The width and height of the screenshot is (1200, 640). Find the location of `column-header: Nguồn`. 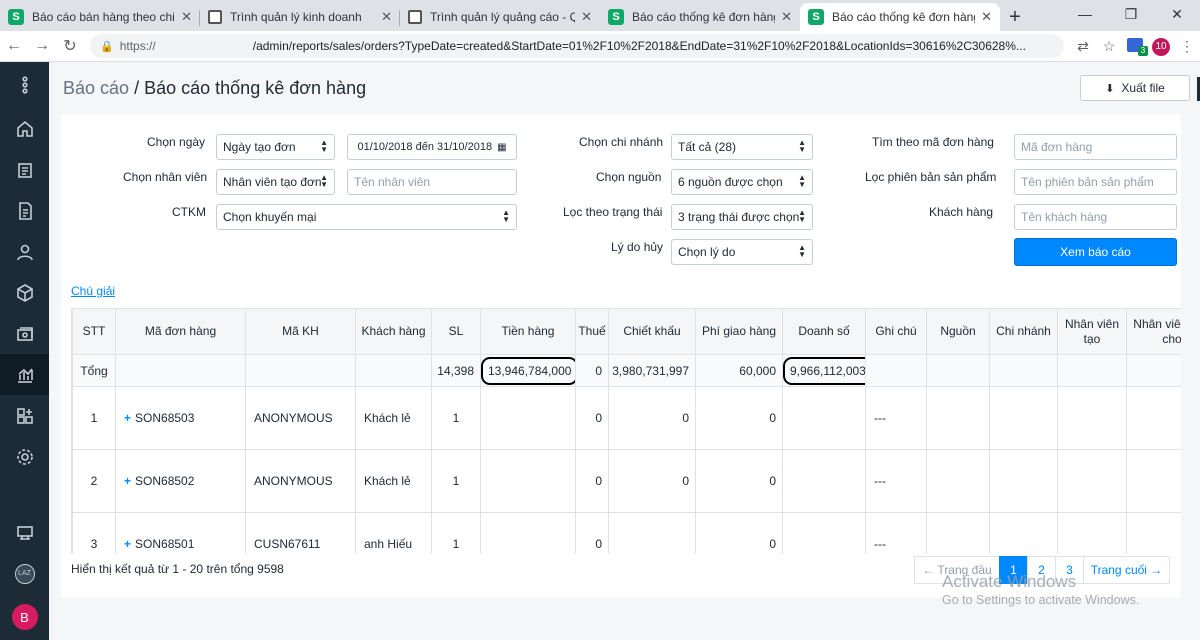

column-header: Nguồn is located at coordinates (958, 331).